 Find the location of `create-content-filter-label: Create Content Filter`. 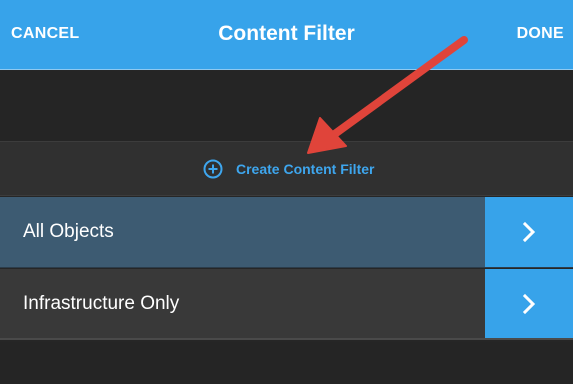

create-content-filter-label: Create Content Filter is located at coordinates (305, 169).